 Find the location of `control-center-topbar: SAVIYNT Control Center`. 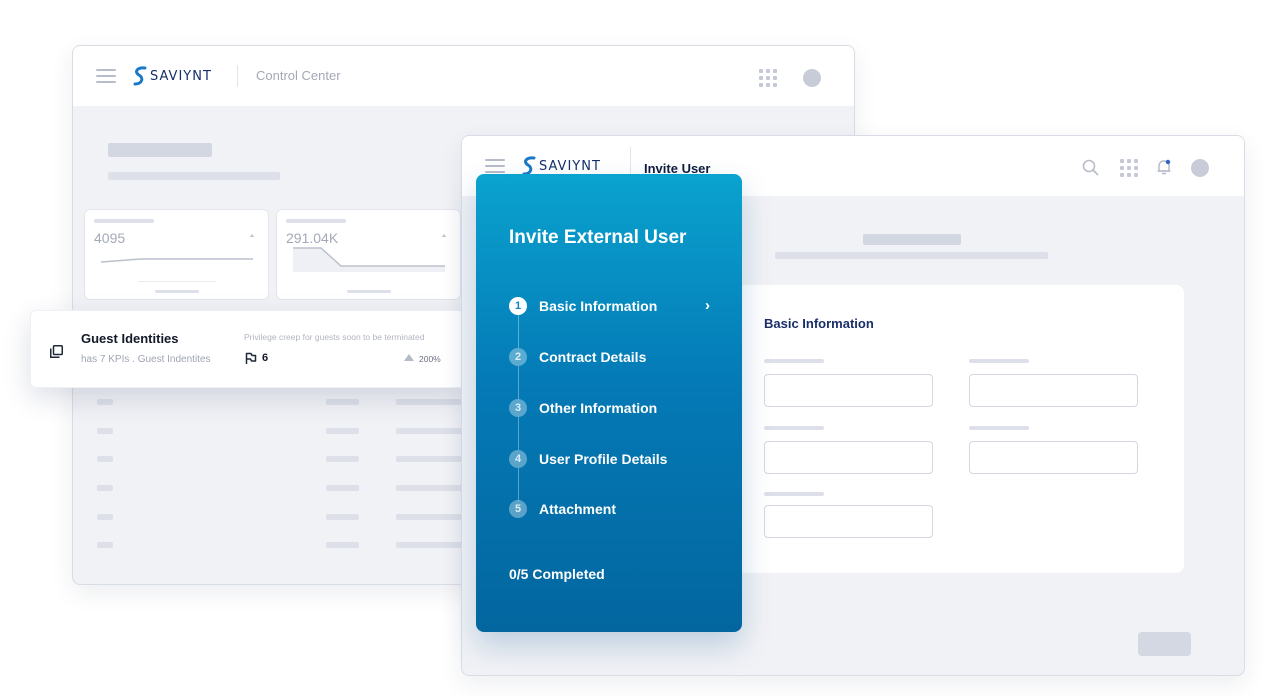

control-center-topbar: SAVIYNT Control Center is located at coordinates (463, 76).